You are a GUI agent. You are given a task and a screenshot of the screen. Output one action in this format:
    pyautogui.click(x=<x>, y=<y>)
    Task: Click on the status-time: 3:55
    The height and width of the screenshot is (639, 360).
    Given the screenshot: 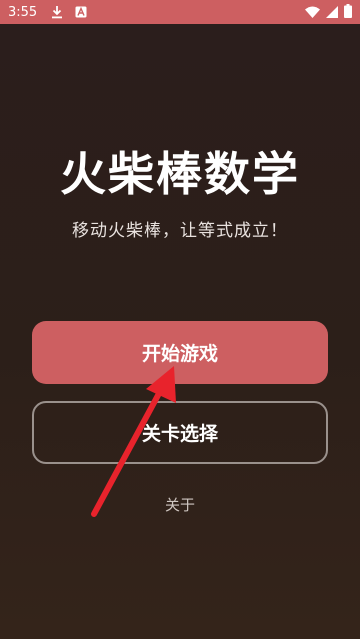 What is the action you would take?
    pyautogui.click(x=23, y=12)
    